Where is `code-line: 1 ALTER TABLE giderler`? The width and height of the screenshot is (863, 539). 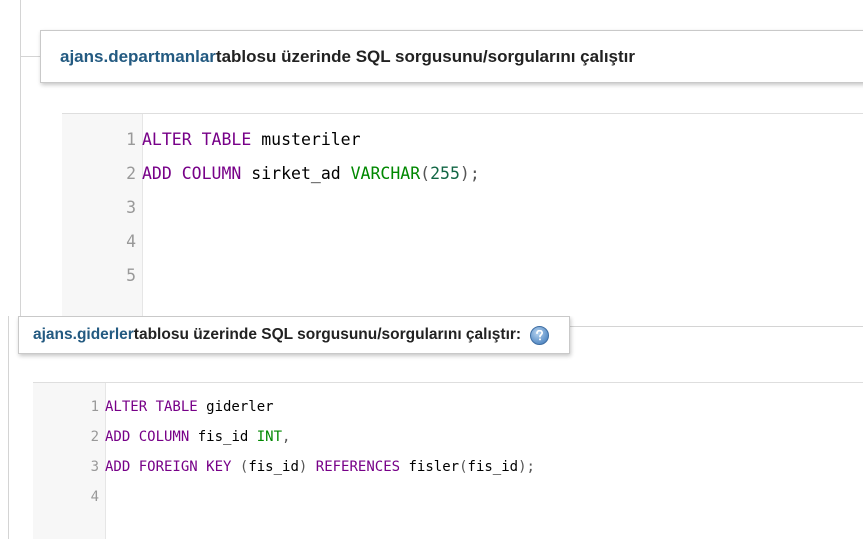
code-line: 1 ALTER TABLE giderler is located at coordinates (309, 407).